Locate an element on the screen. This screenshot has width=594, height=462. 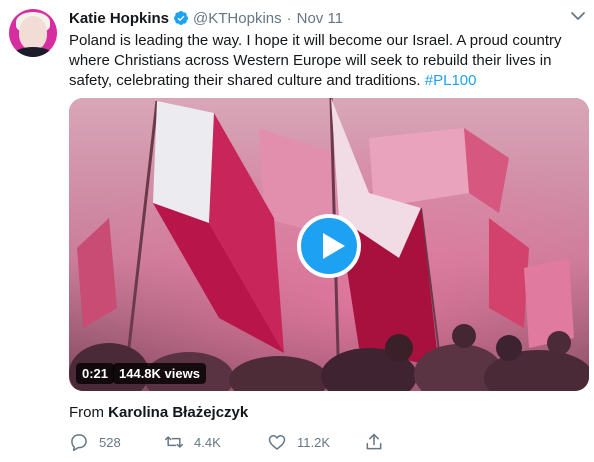
retweet-count: 4.4K is located at coordinates (207, 442).